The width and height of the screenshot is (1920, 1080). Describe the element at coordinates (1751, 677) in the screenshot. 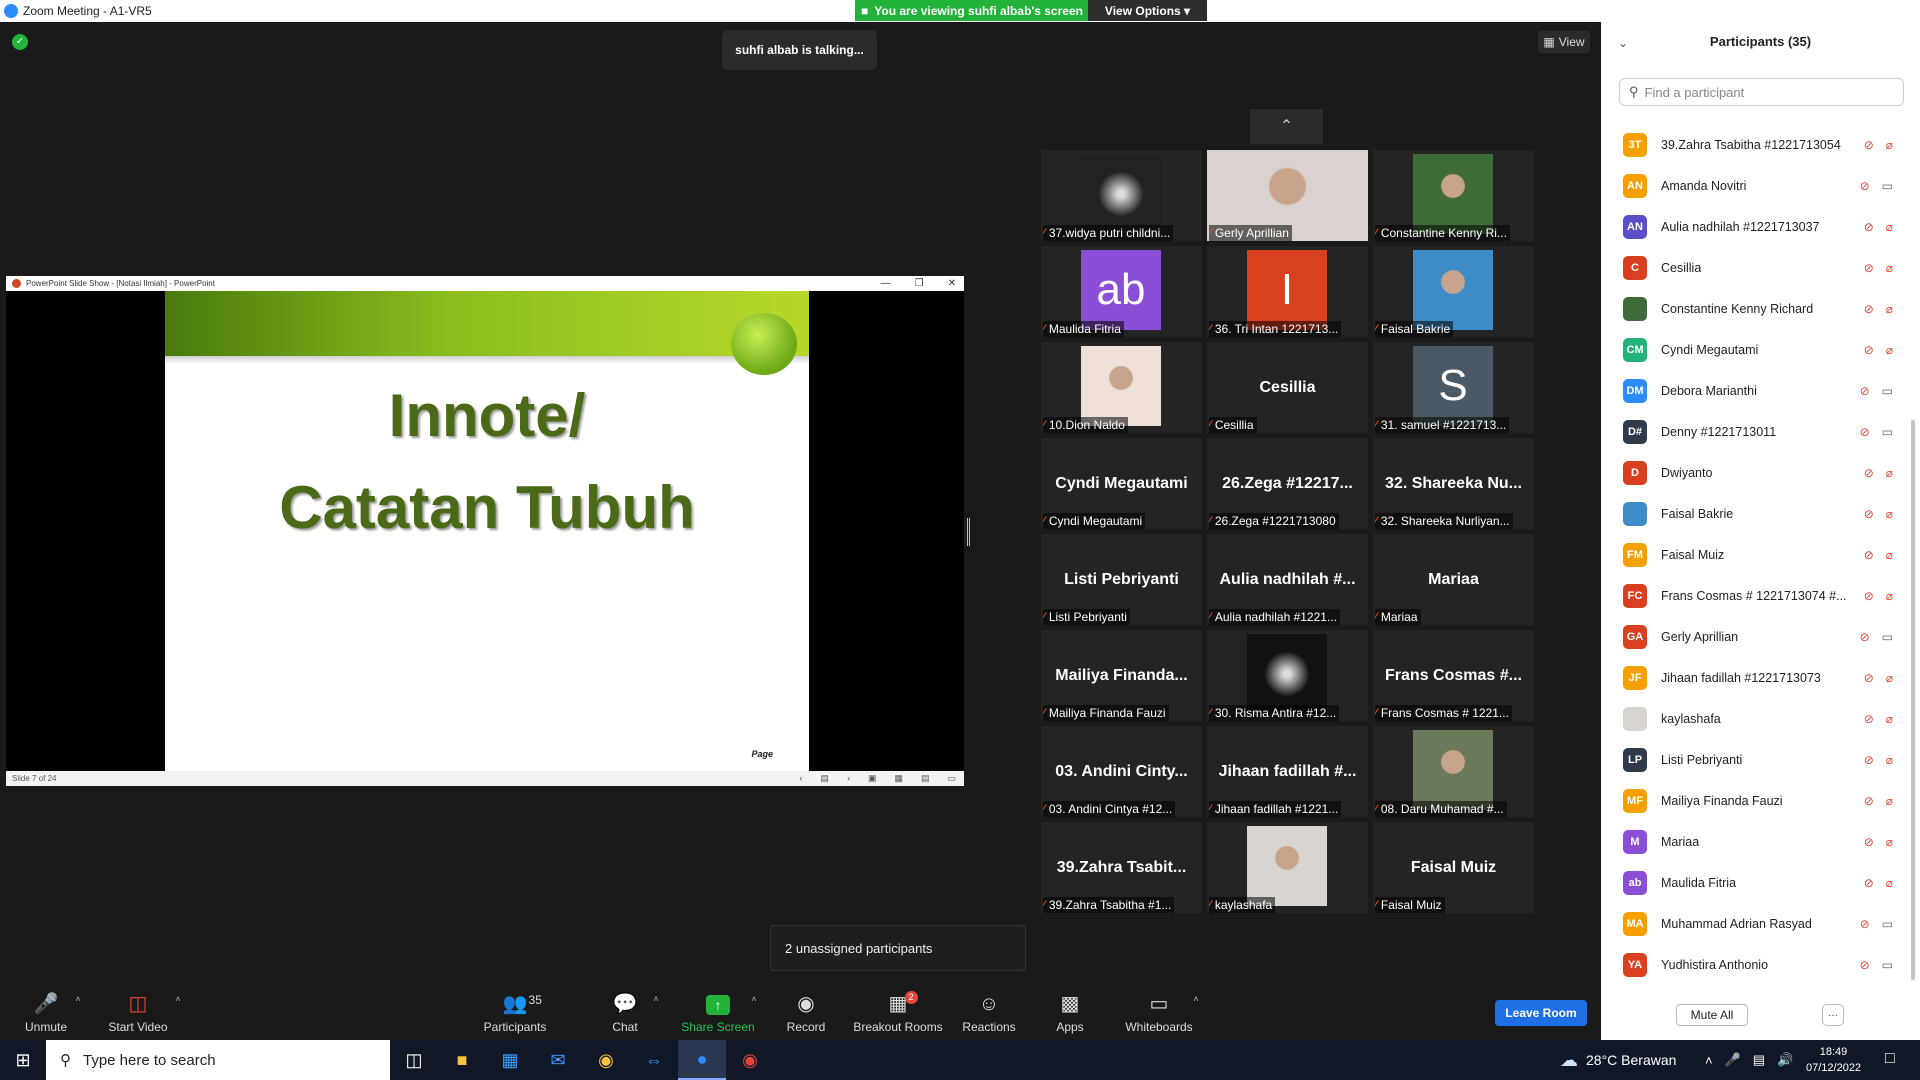

I see `participant-row: JF Jihaan fadillah #1221713073 ⊘ ⌀` at that location.